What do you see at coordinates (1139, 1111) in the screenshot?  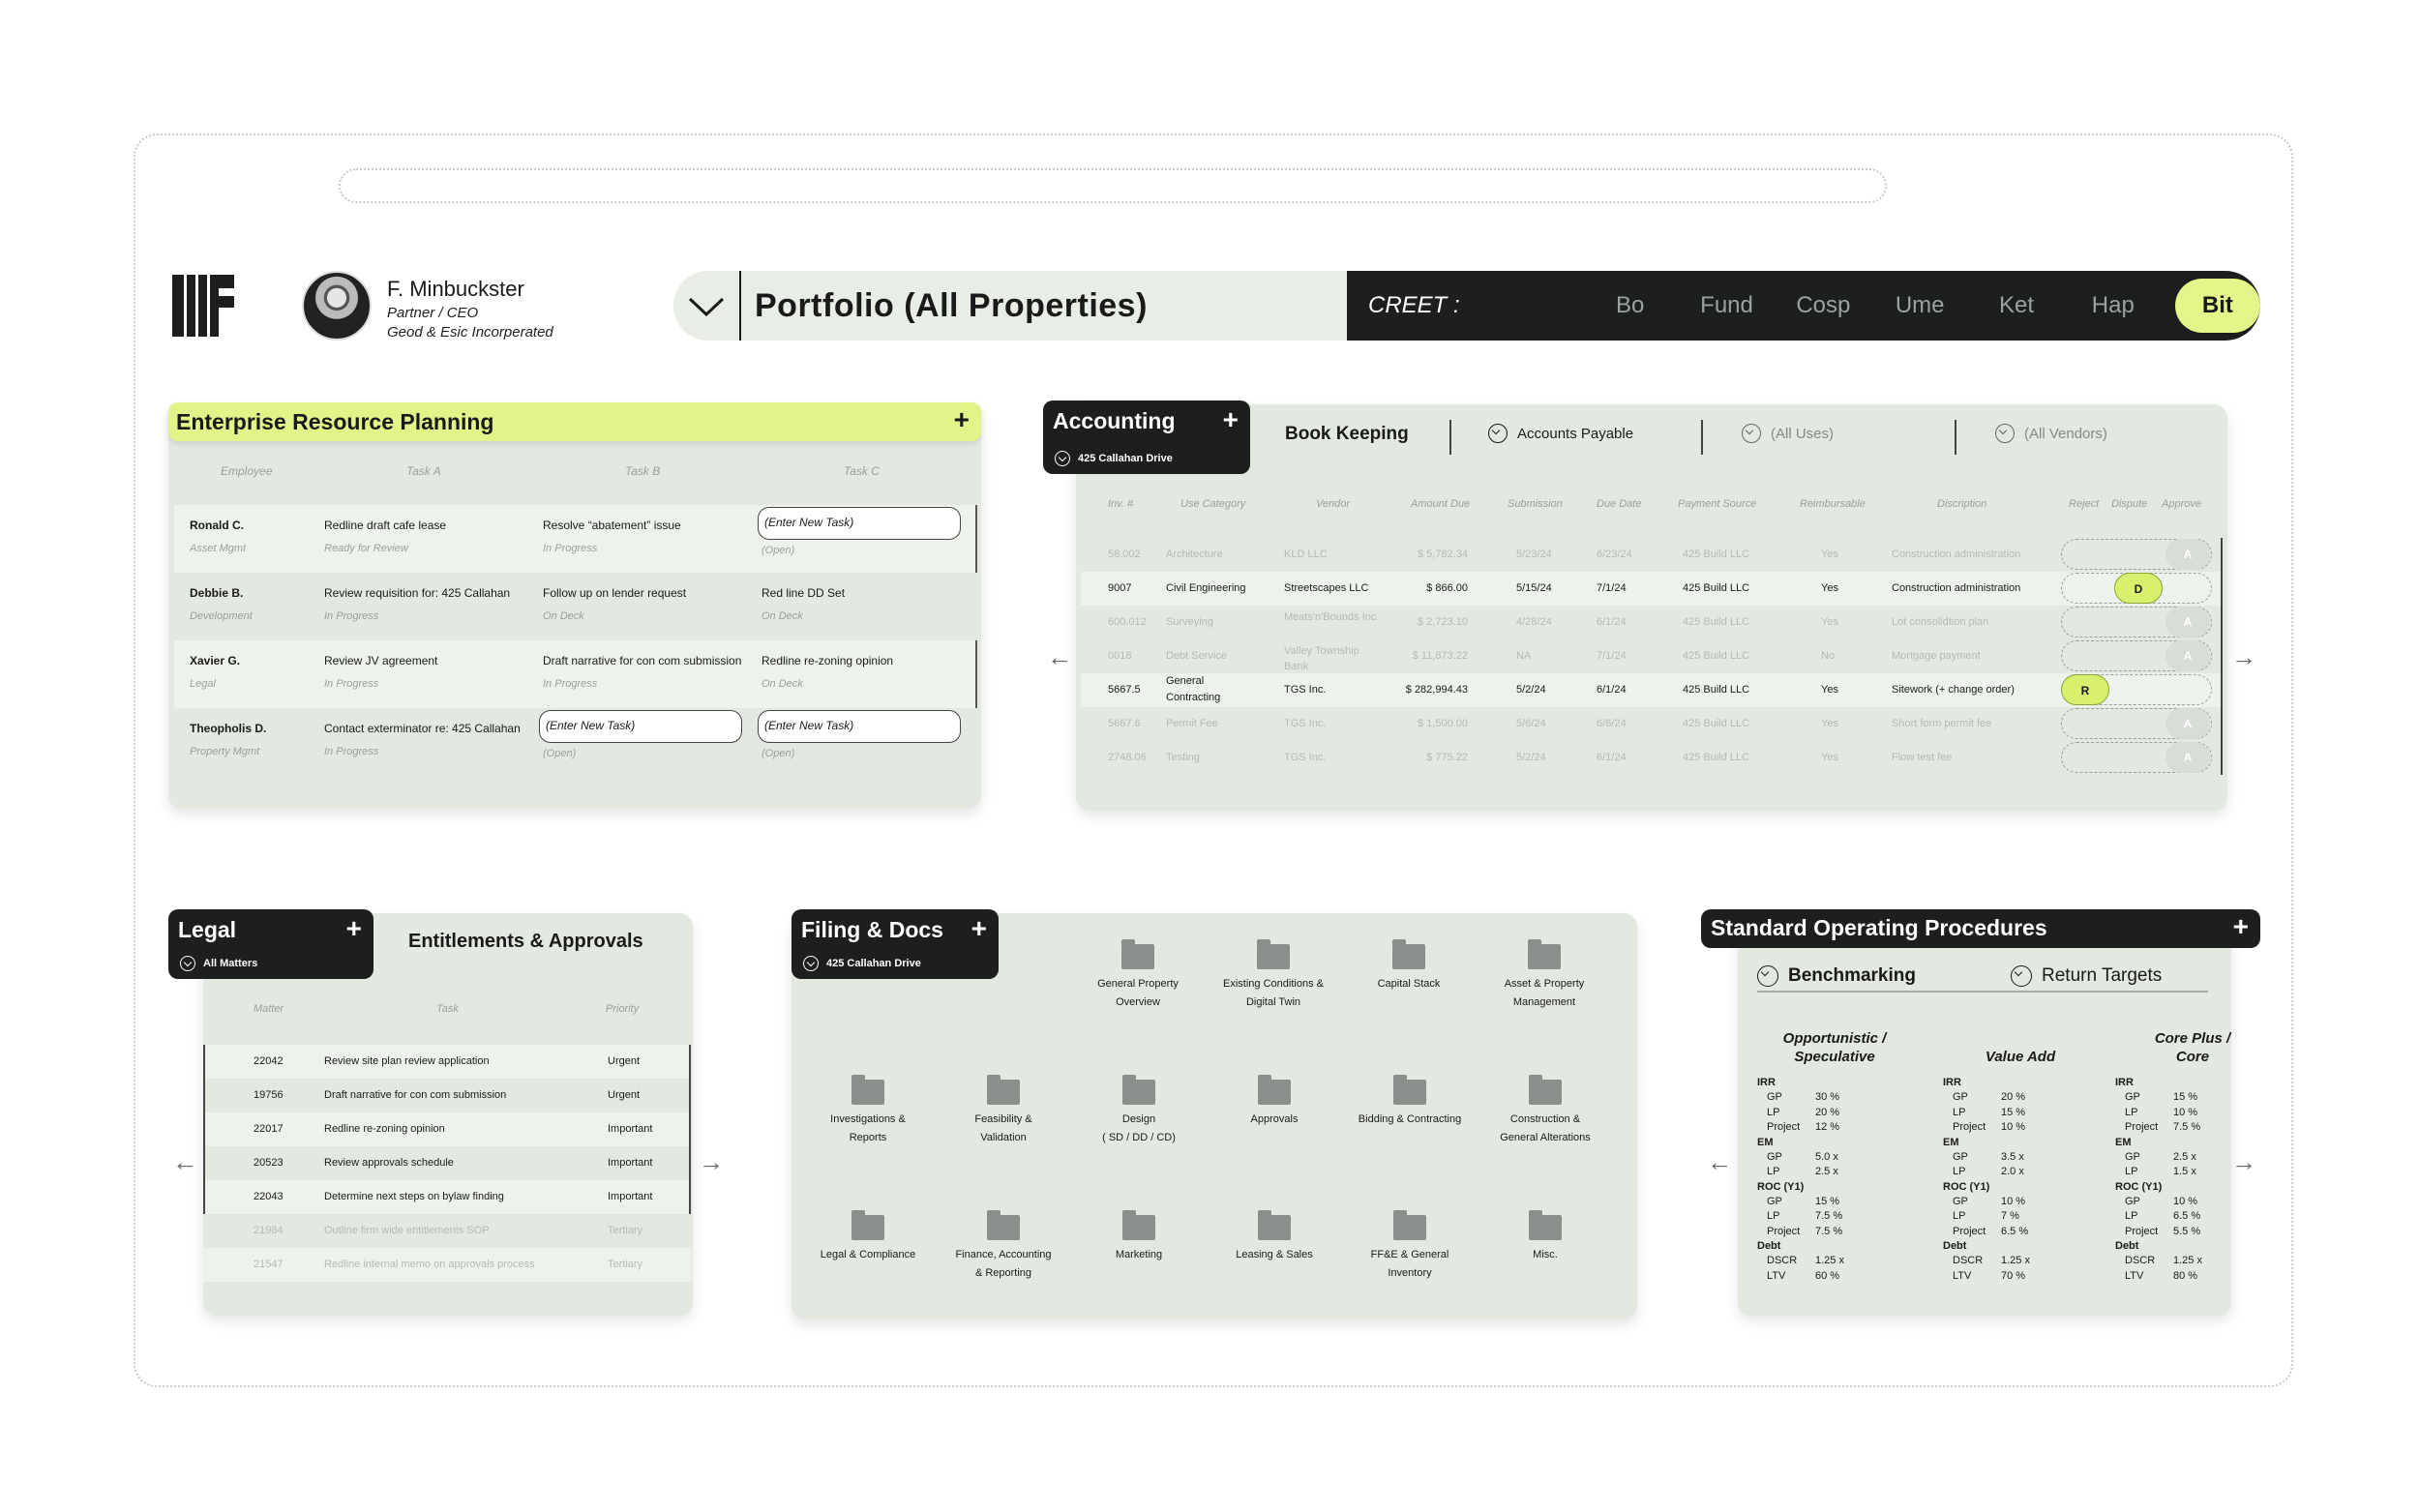 I see `folder-item: Design ( SD / DD / CD)` at bounding box center [1139, 1111].